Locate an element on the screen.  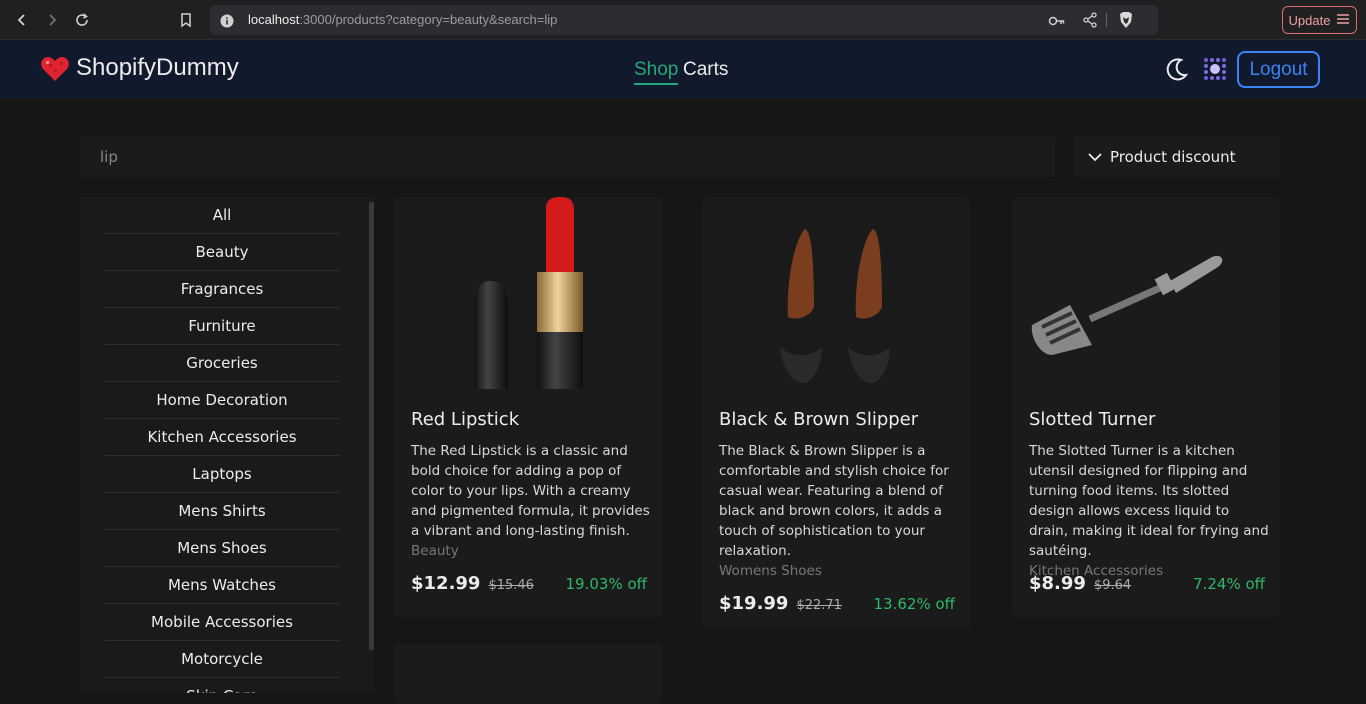
price-row: $12.99 $15.46 19.03% off is located at coordinates (529, 583).